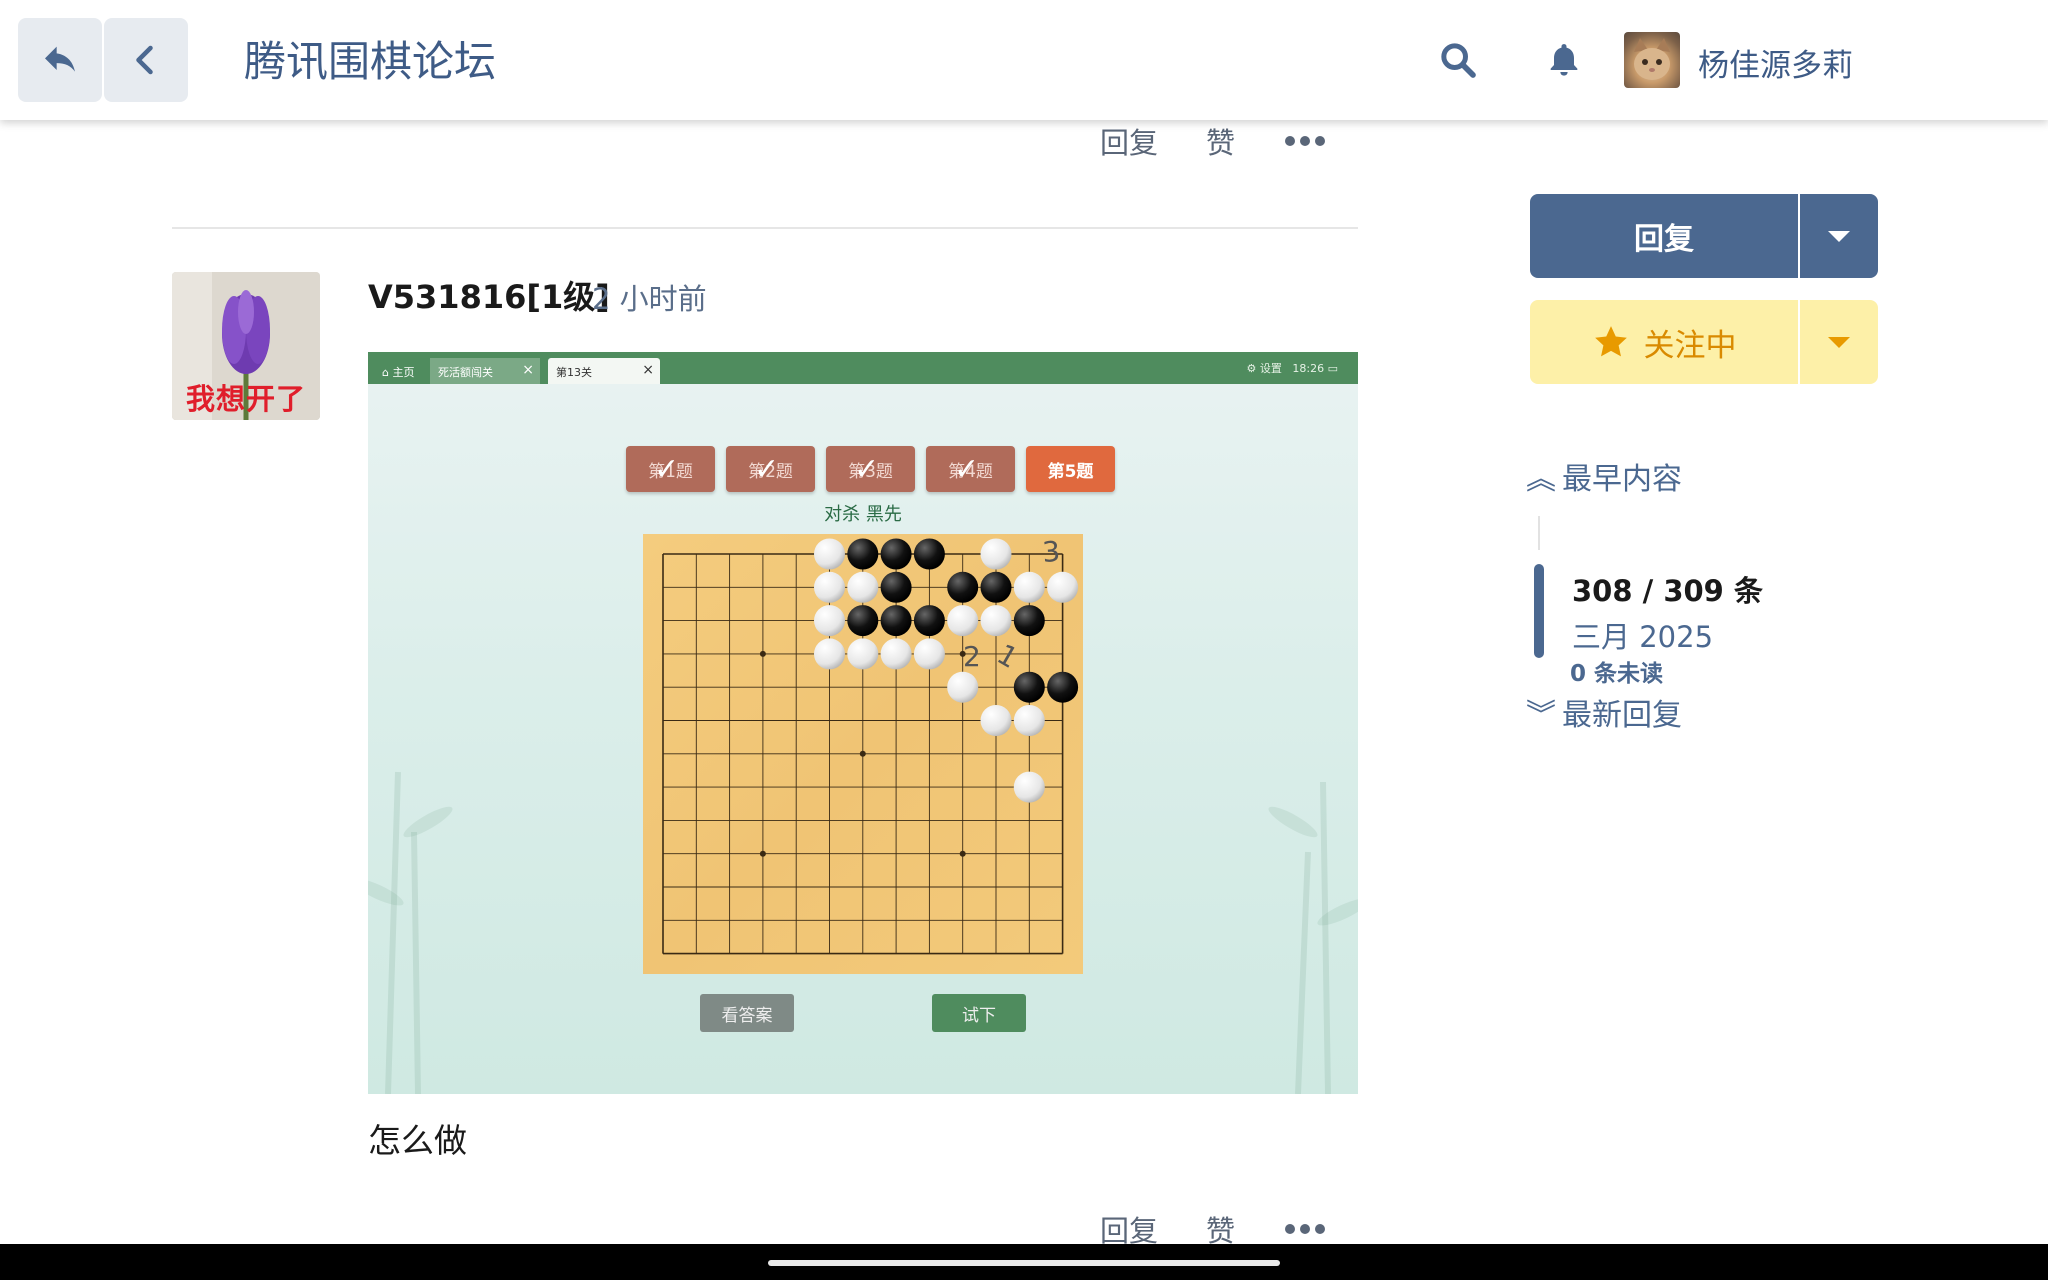 The image size is (2048, 1280). What do you see at coordinates (979, 1013) in the screenshot?
I see `try-move-button: 试下` at bounding box center [979, 1013].